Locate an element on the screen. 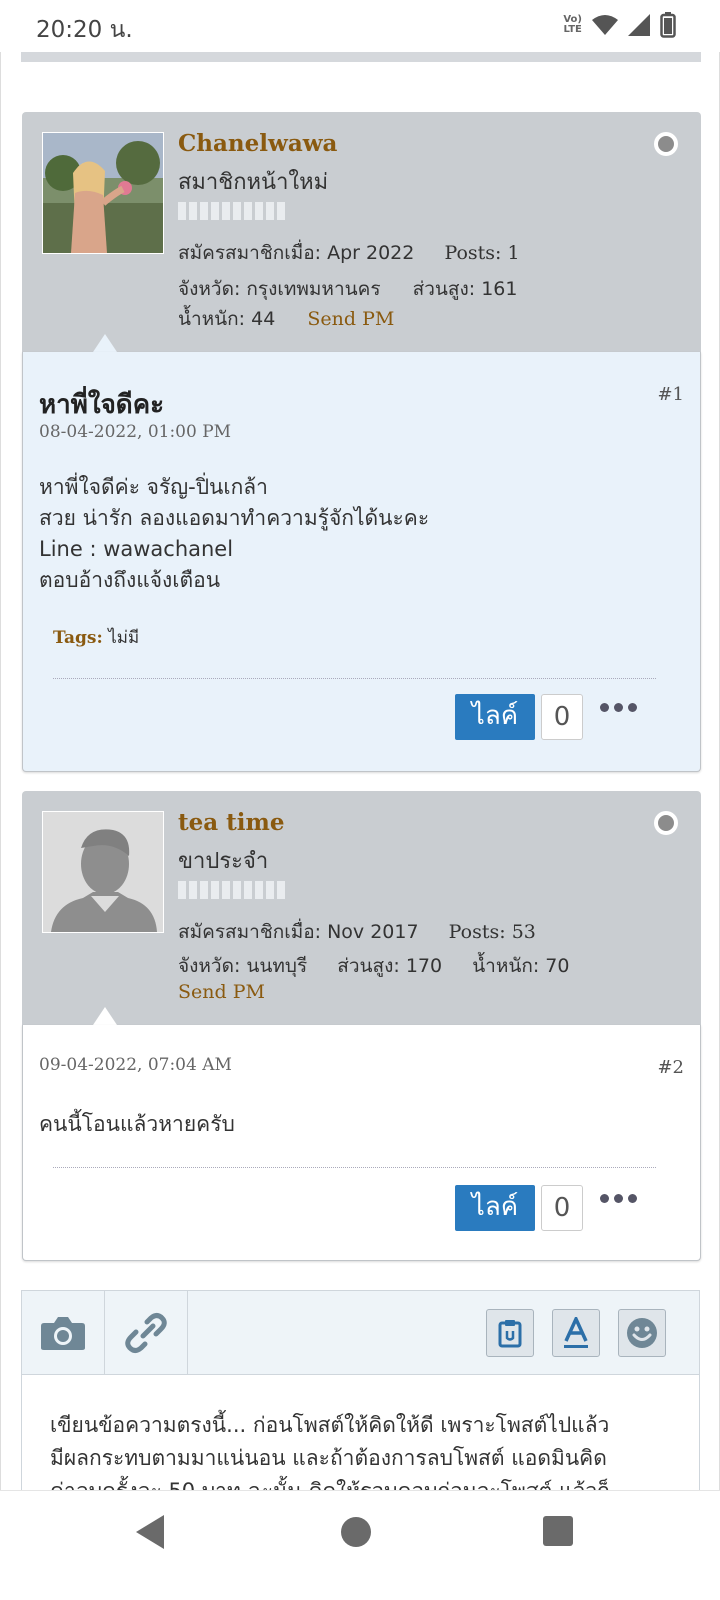  back-icon is located at coordinates (150, 1532).